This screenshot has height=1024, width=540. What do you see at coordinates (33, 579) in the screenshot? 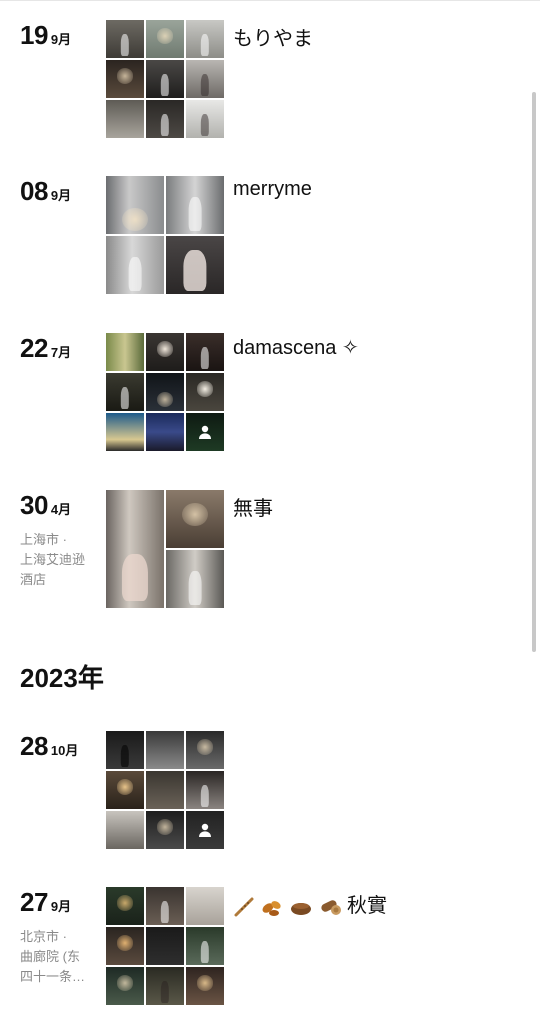
I see `location-line: 酒店` at bounding box center [33, 579].